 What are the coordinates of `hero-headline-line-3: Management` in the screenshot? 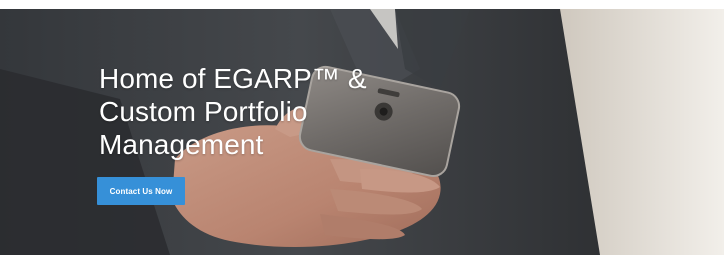 It's located at (181, 144).